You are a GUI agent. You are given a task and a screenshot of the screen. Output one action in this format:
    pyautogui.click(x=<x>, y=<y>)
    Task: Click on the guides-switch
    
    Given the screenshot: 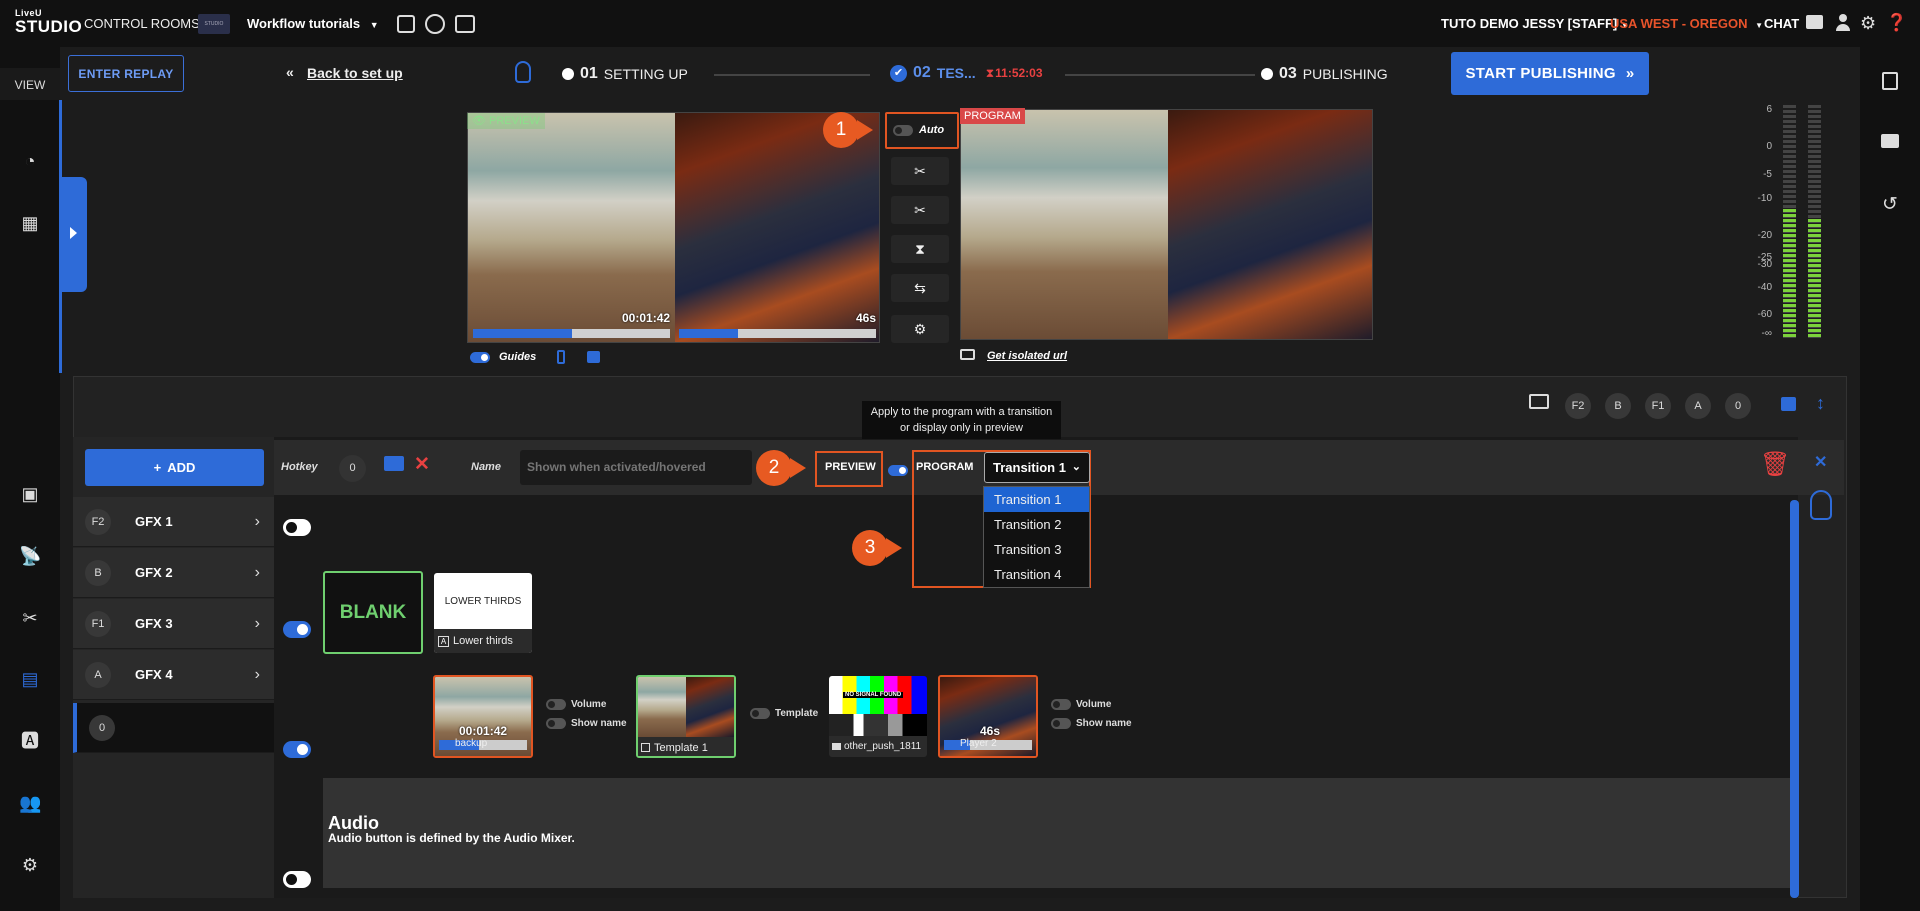 What is the action you would take?
    pyautogui.click(x=480, y=357)
    